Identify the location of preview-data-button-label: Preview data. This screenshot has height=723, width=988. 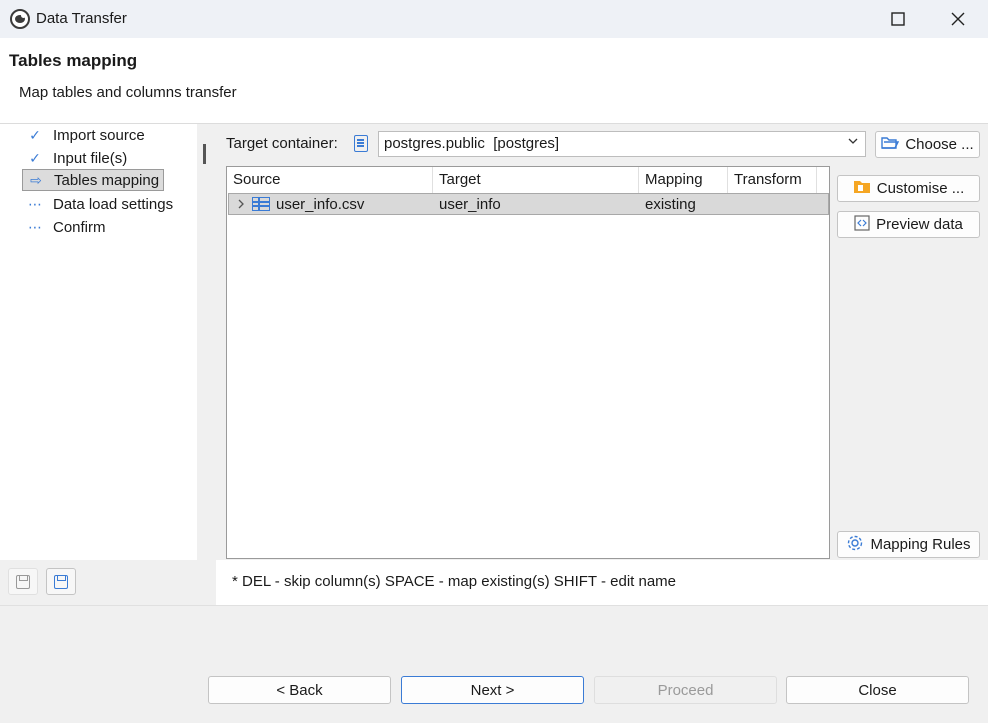
(919, 224).